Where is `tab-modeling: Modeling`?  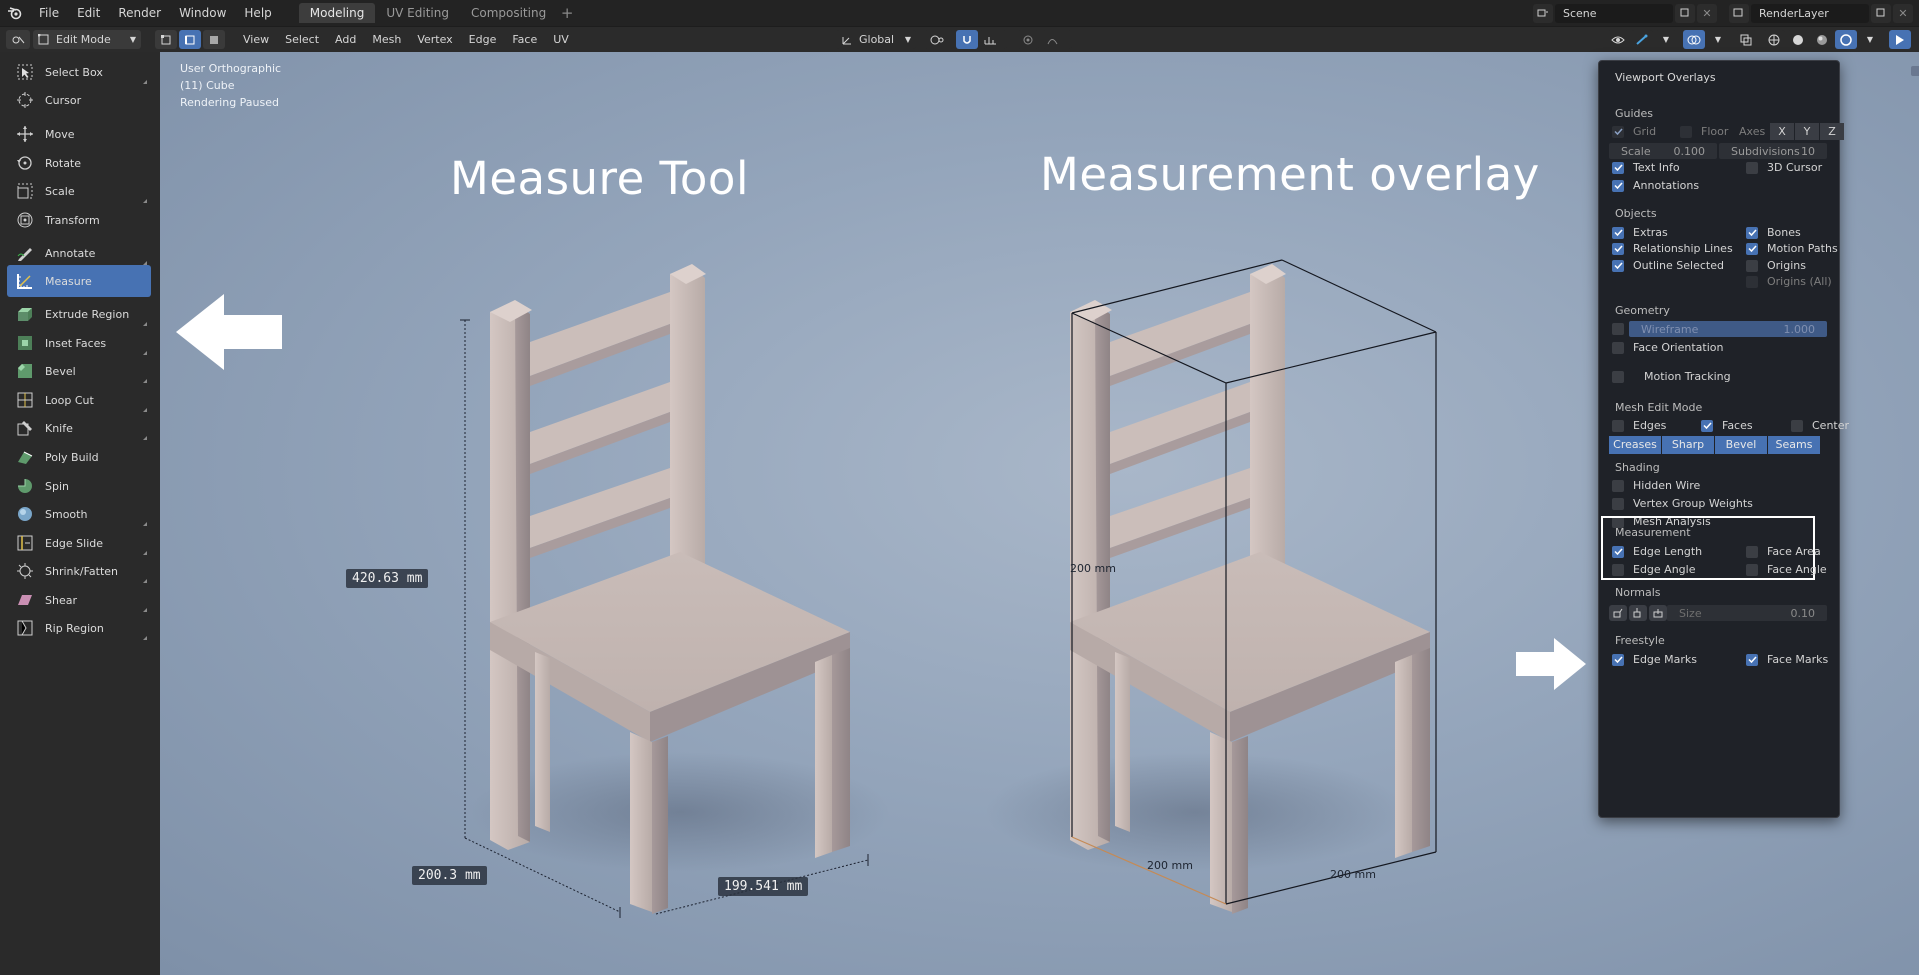 tab-modeling: Modeling is located at coordinates (337, 13).